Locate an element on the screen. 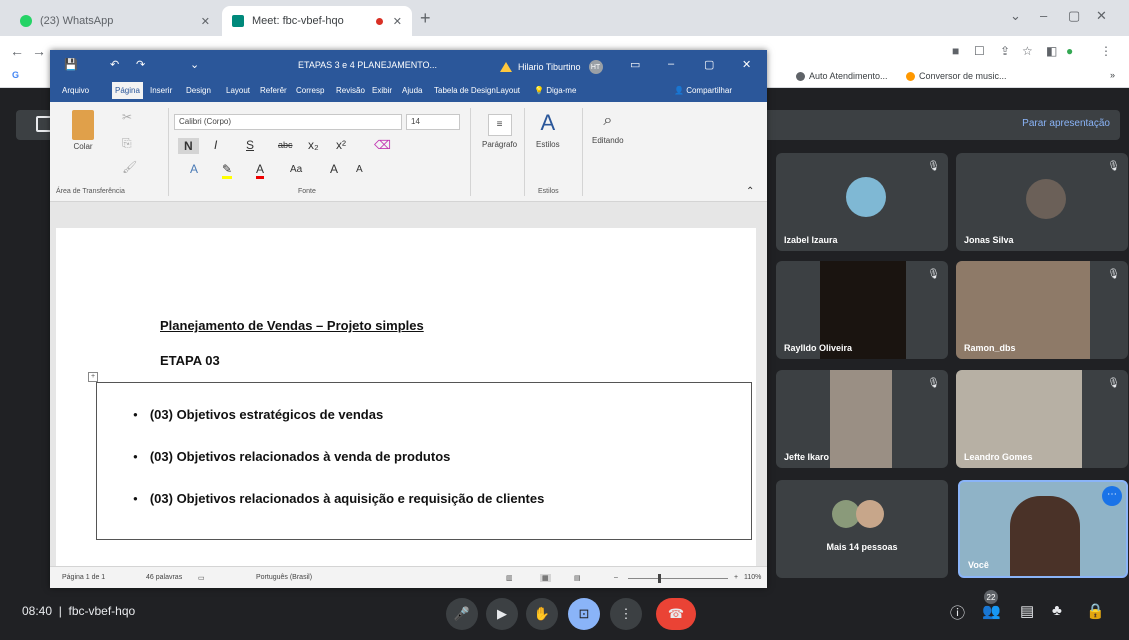 The width and height of the screenshot is (1129, 640). font-color-icon: A is located at coordinates (260, 170).